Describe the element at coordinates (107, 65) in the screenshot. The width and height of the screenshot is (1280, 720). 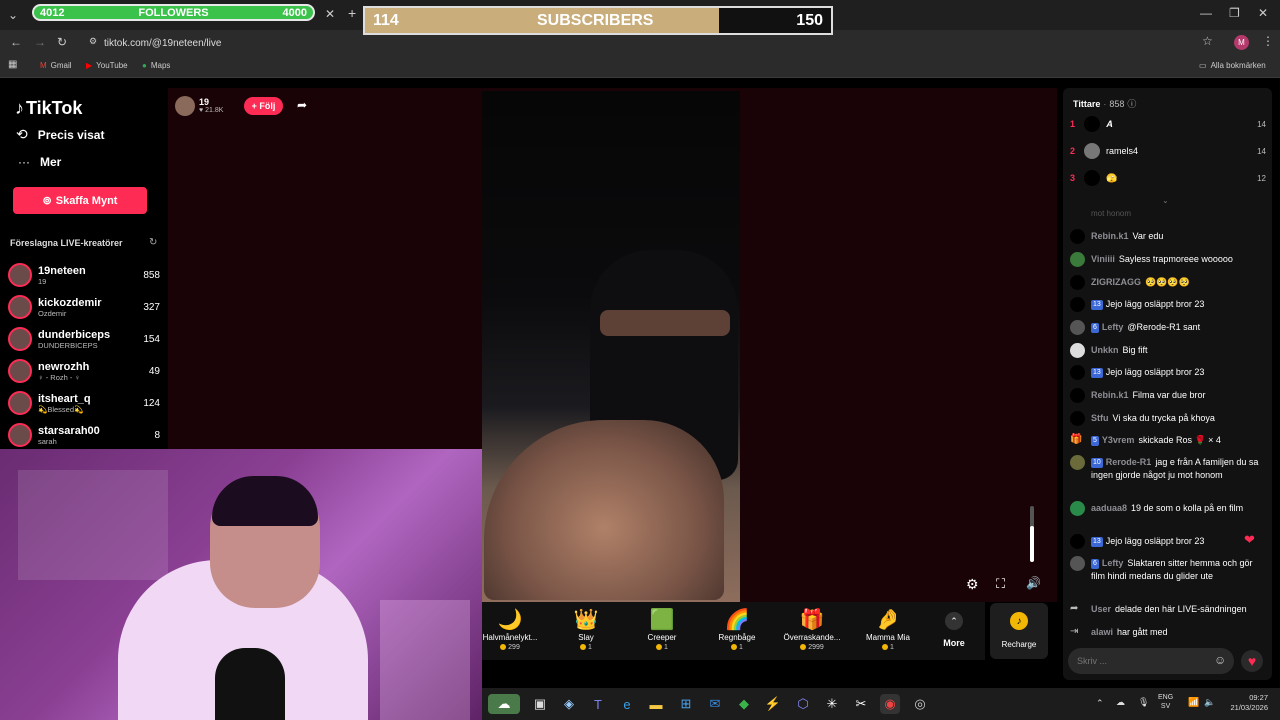
I see `bookmark-youtube: ▶ YouTube` at that location.